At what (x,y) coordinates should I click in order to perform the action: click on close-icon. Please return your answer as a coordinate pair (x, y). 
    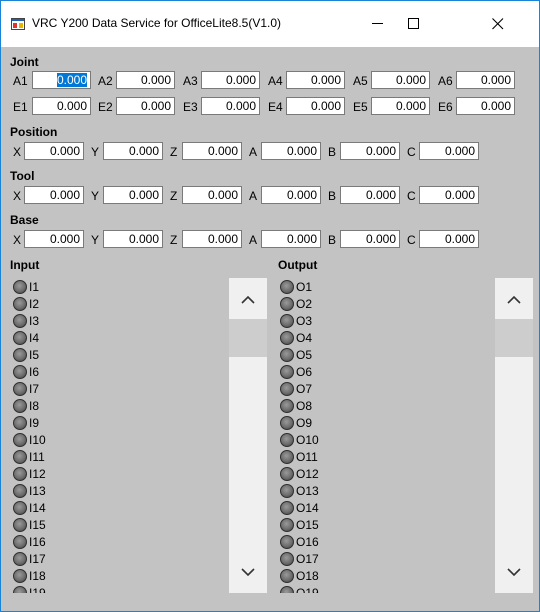
    Looking at the image, I should click on (498, 24).